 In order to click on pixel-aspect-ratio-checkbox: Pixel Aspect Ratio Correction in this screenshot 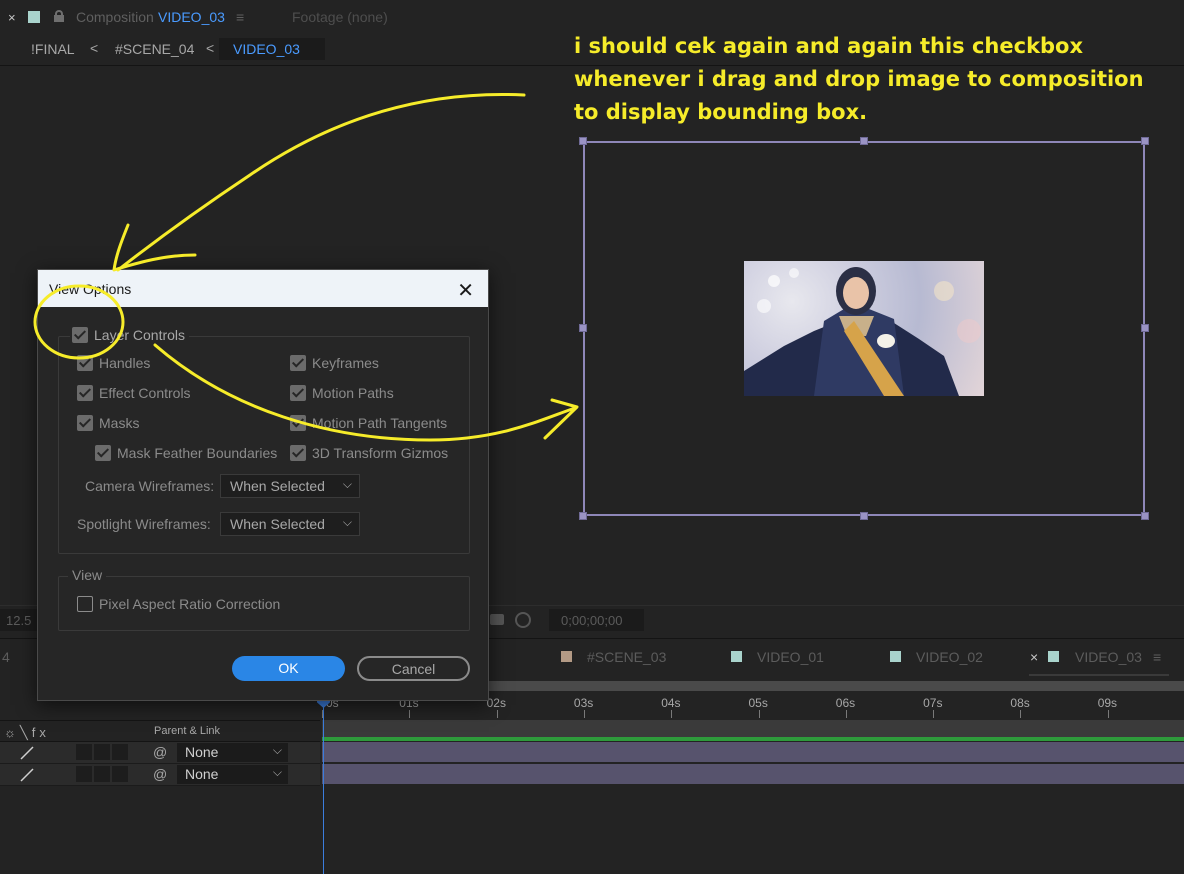, I will do `click(178, 604)`.